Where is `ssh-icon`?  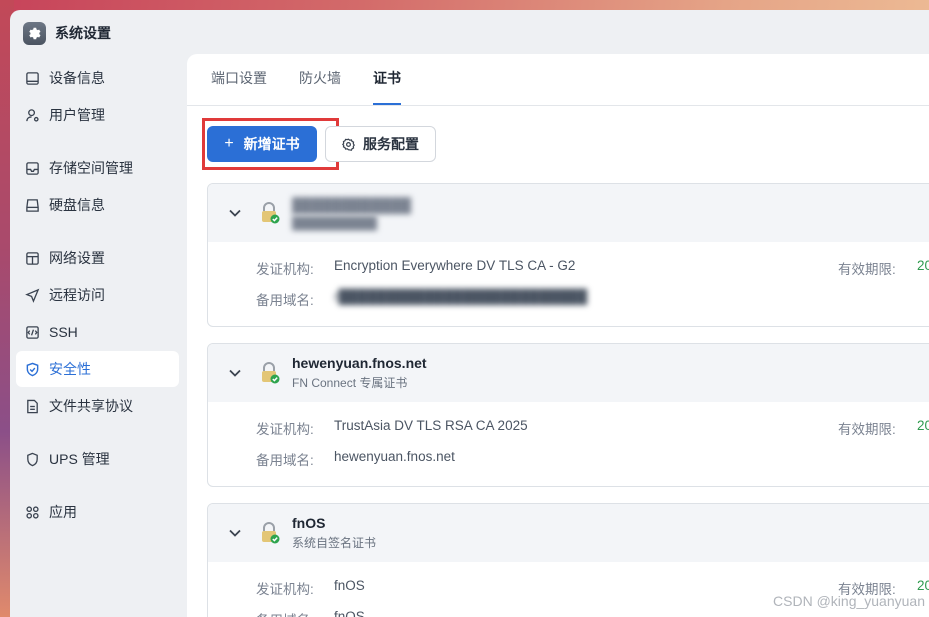 ssh-icon is located at coordinates (32, 332).